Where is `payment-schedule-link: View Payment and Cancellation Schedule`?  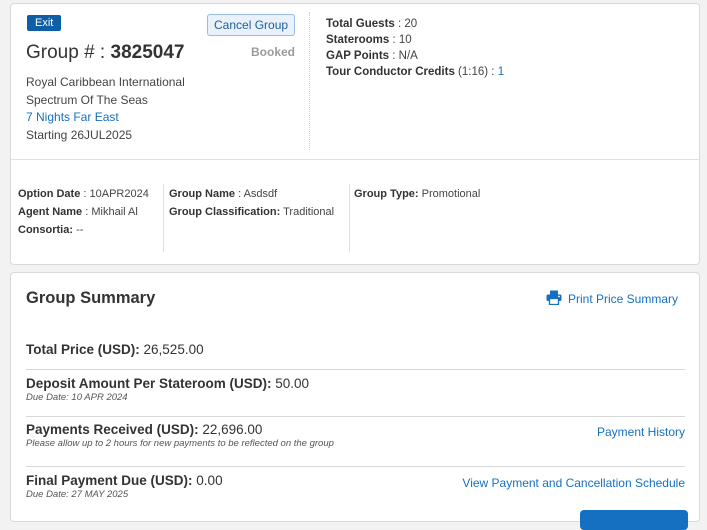
payment-schedule-link: View Payment and Cancellation Schedule is located at coordinates (573, 483).